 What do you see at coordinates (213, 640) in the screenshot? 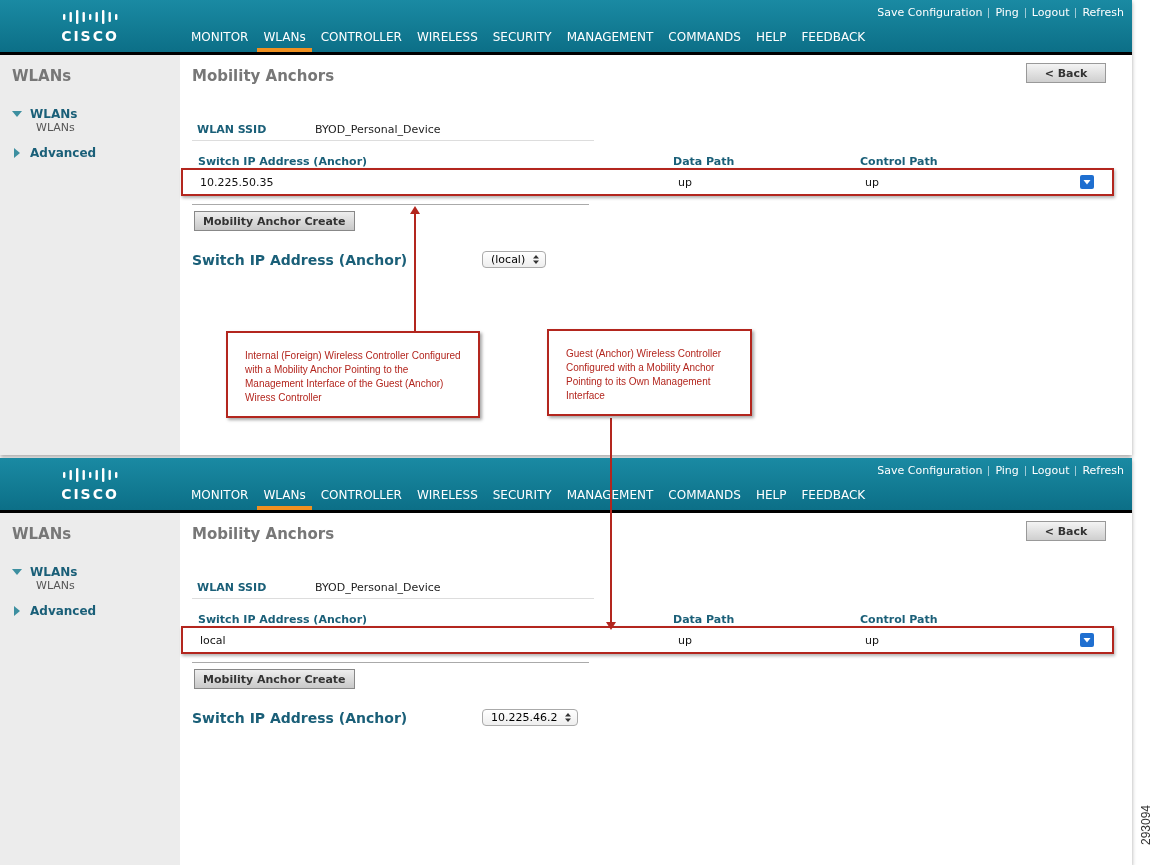
I see `table-cell-text: local` at bounding box center [213, 640].